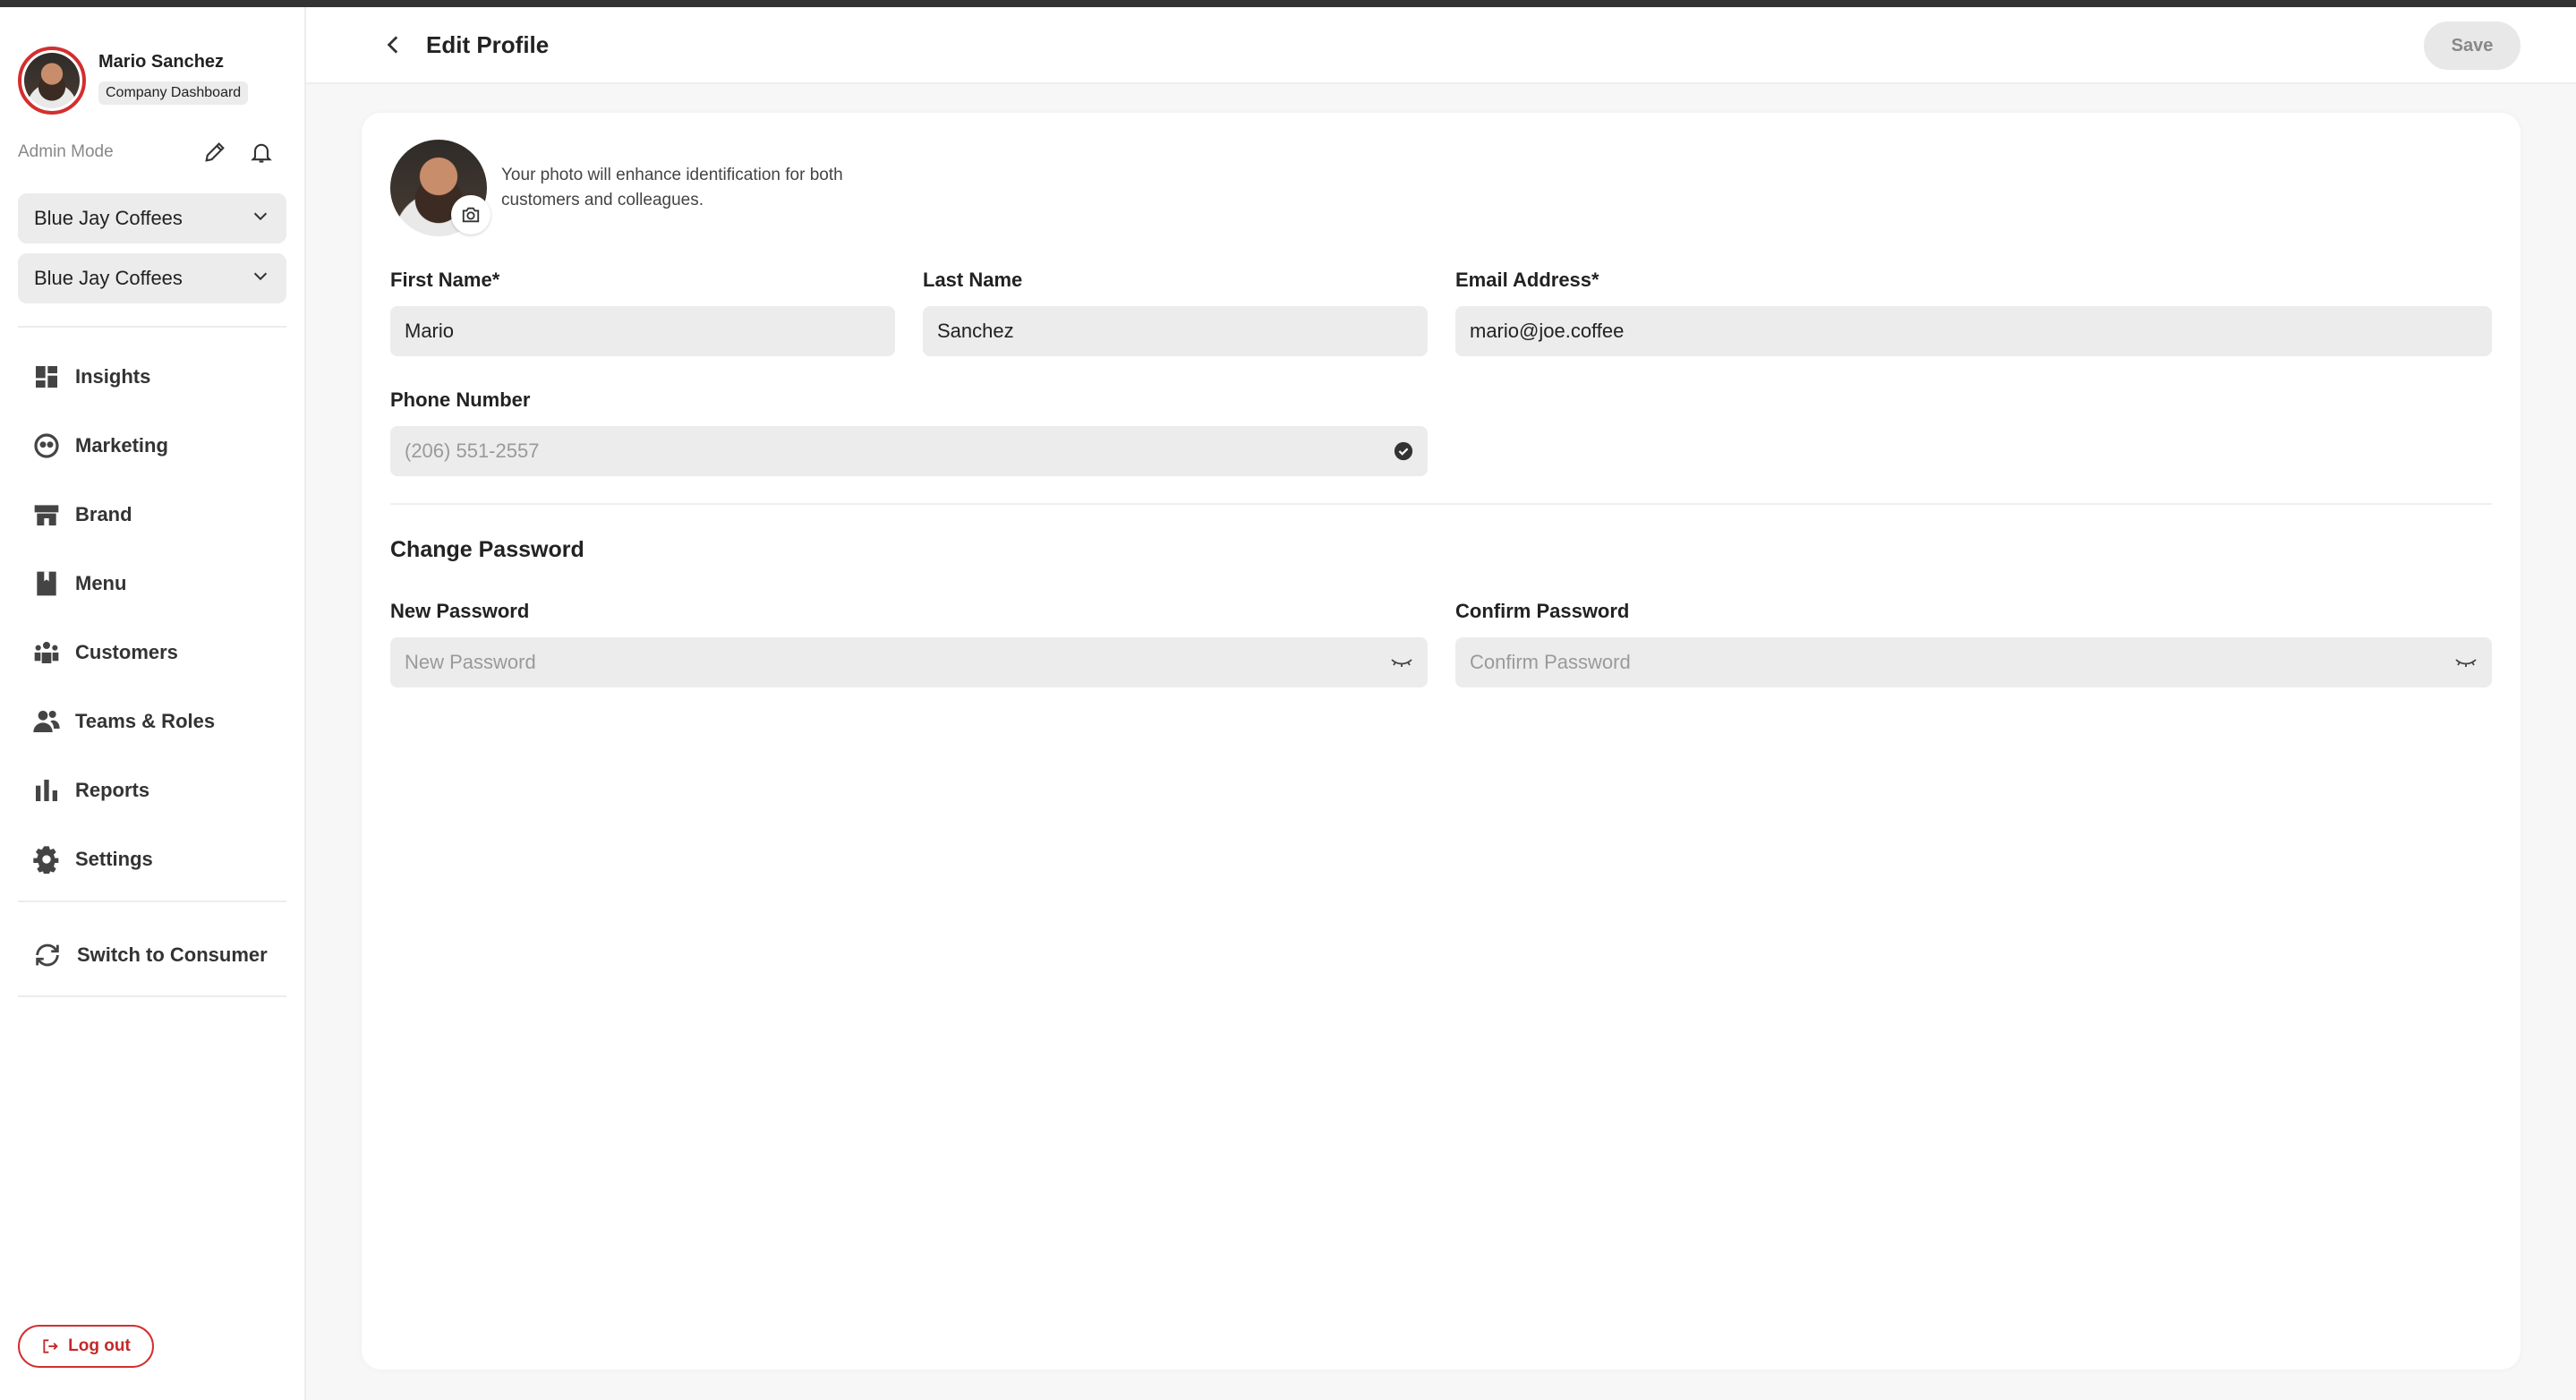 The height and width of the screenshot is (1400, 2576). Describe the element at coordinates (46, 790) in the screenshot. I see `bar-chart-icon` at that location.